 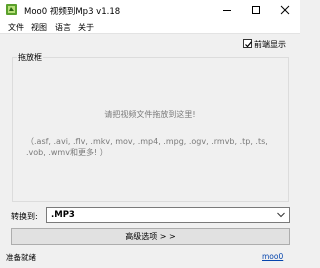 I want to click on minimize-icon, so click(x=227, y=10).